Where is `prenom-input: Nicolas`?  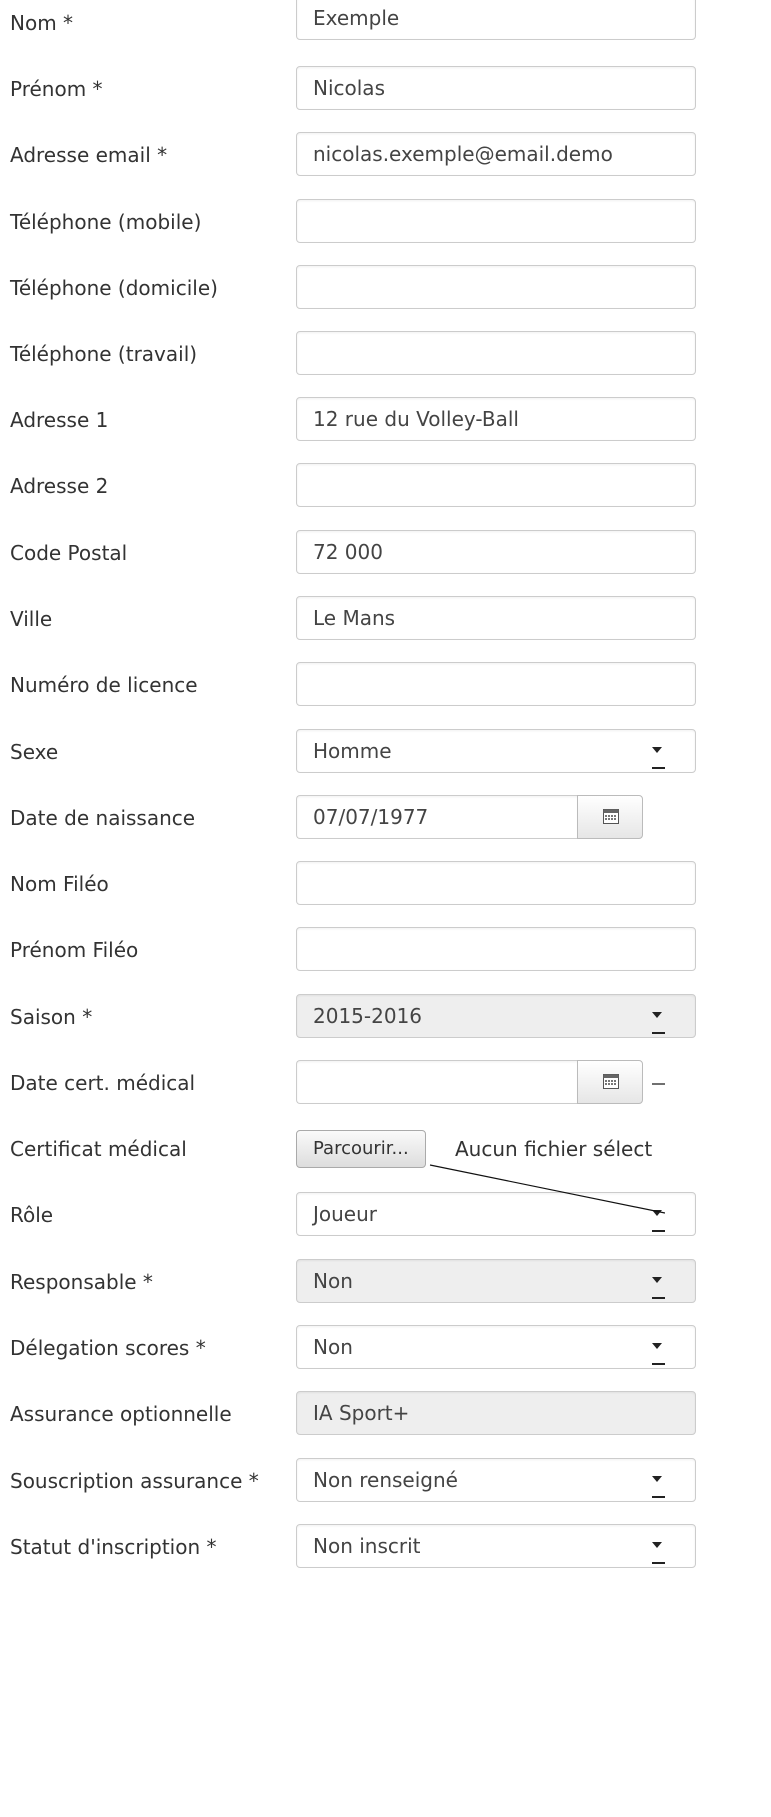
prenom-input: Nicolas is located at coordinates (496, 88).